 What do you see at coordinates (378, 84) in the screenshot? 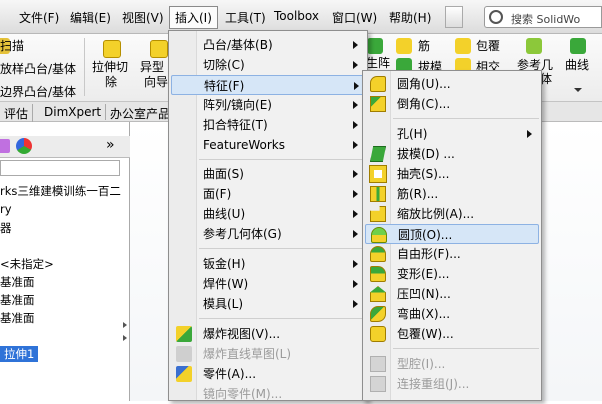
I see `fillet-icon` at bounding box center [378, 84].